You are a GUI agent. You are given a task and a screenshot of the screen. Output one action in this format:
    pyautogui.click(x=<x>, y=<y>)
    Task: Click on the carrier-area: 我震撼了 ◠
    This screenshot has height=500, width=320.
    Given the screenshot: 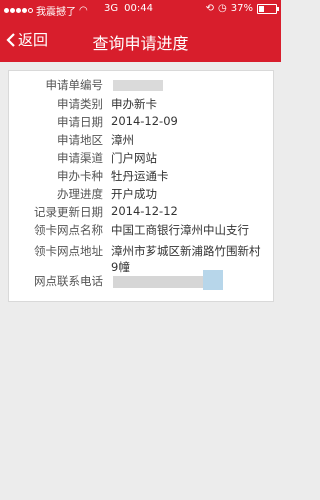 What is the action you would take?
    pyautogui.click(x=46, y=10)
    